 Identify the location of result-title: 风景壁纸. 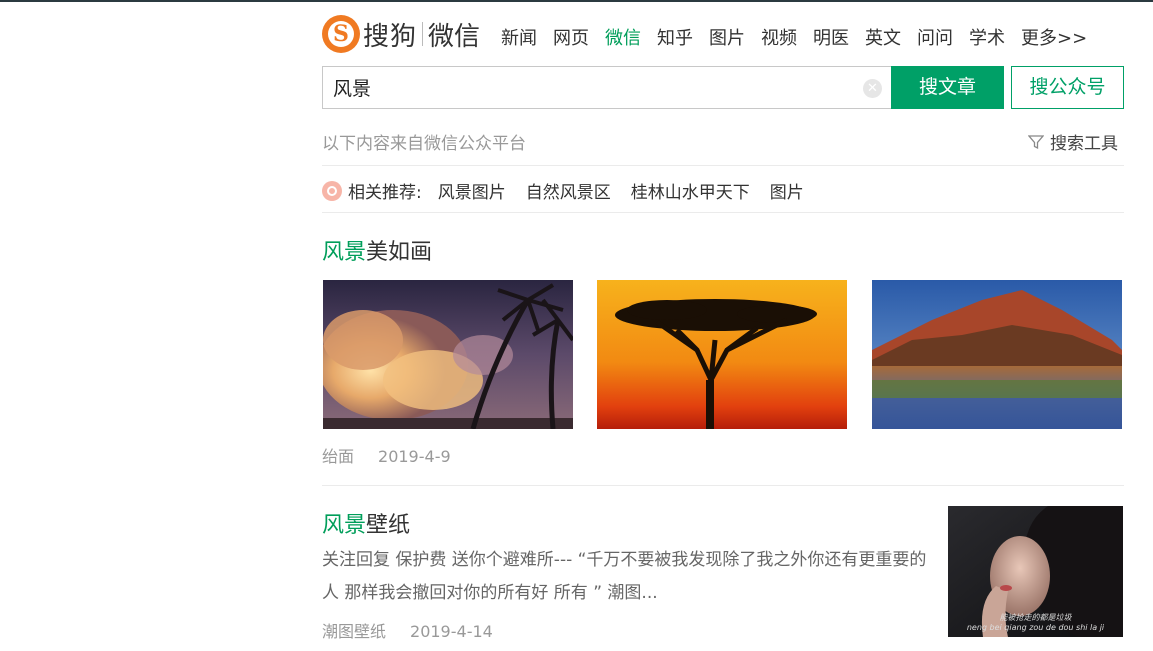
(366, 523).